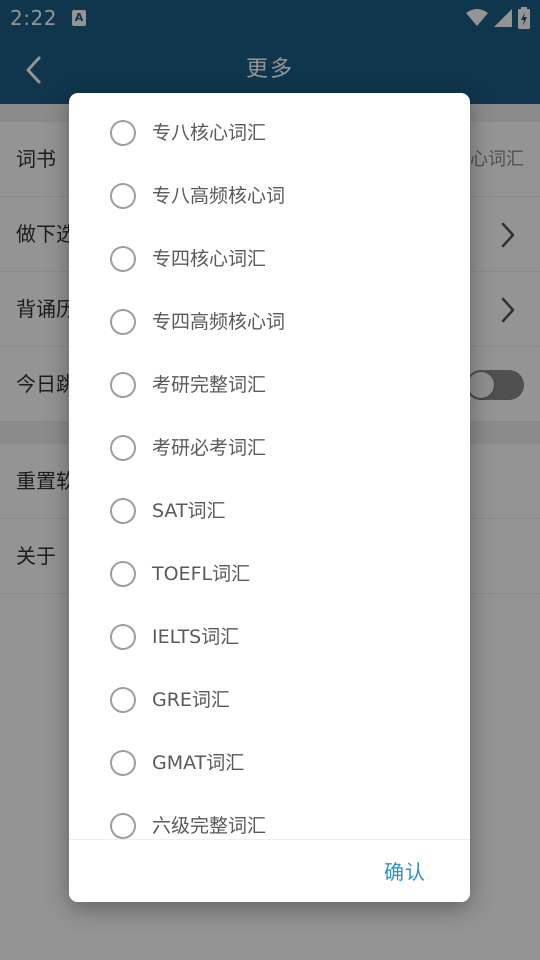  I want to click on option-item: 专八高频核心词, so click(269, 197).